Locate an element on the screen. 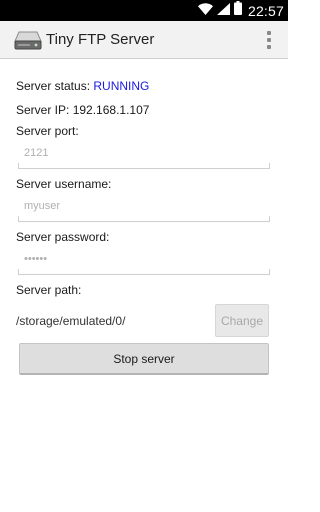 The width and height of the screenshot is (320, 512). app-title: Tiny FTP Server is located at coordinates (100, 39).